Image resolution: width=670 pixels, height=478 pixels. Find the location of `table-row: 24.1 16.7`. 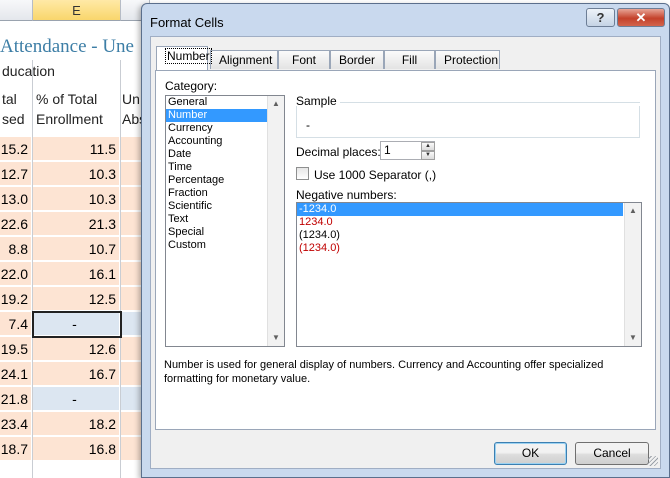

table-row: 24.1 16.7 is located at coordinates (75, 374).